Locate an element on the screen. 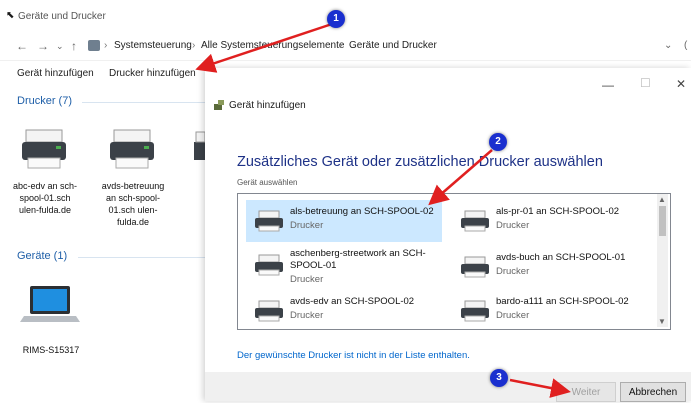 This screenshot has width=691, height=403. annotation-badge-3: 3 is located at coordinates (499, 378).